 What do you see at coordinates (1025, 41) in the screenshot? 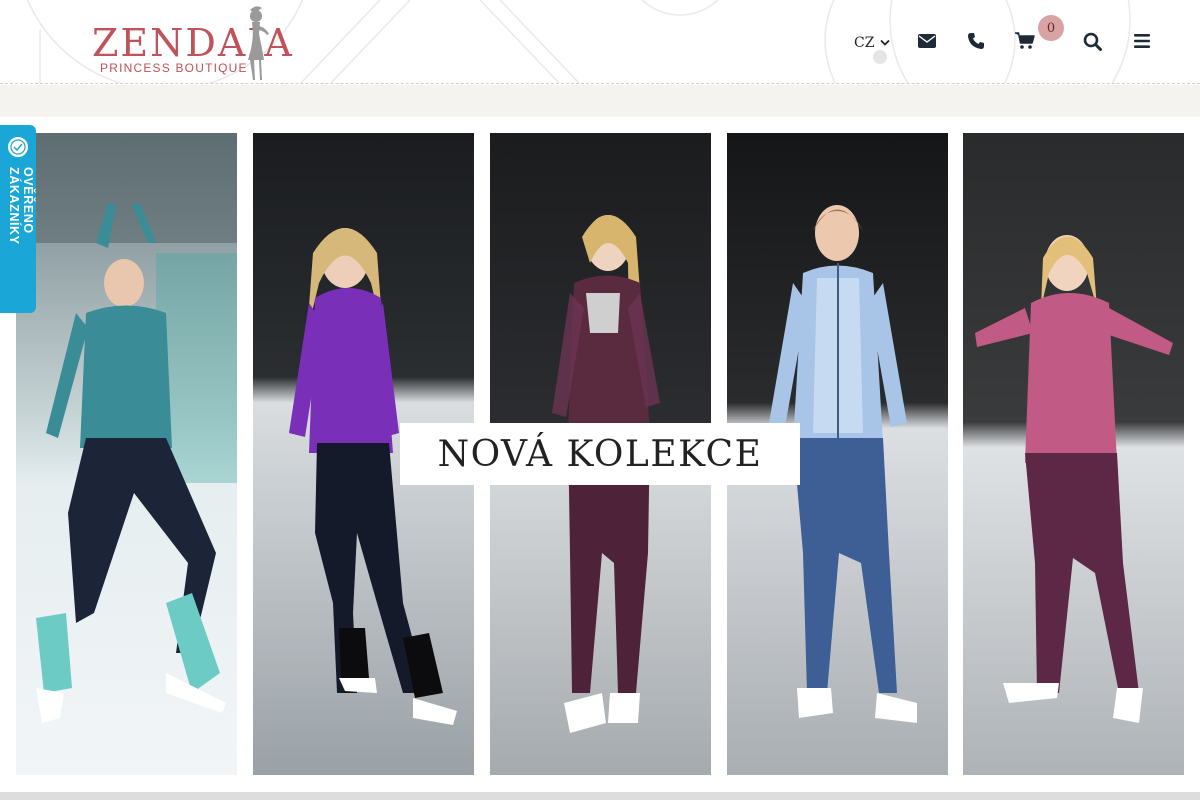
I see `cart-icon` at bounding box center [1025, 41].